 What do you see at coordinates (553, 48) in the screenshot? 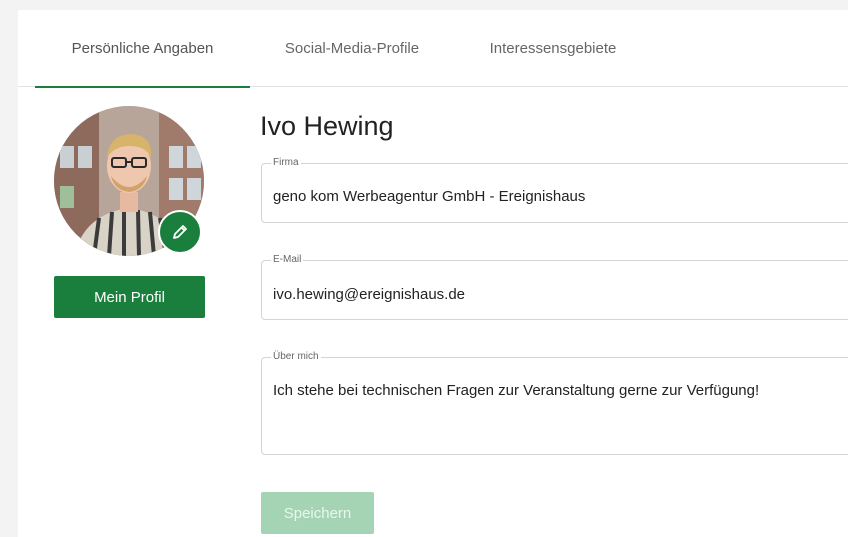
I see `tab-interests: Interessensgebiete` at bounding box center [553, 48].